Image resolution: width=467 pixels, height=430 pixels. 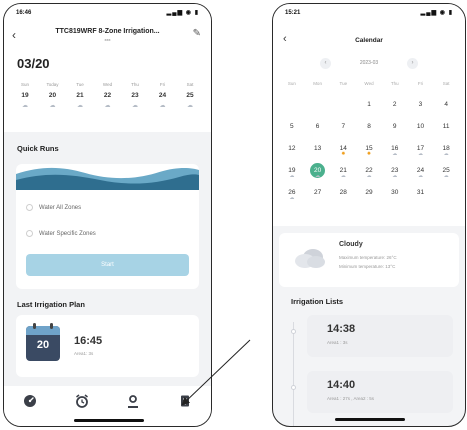 I want to click on calendar-day: 16 ☁, so click(x=395, y=148).